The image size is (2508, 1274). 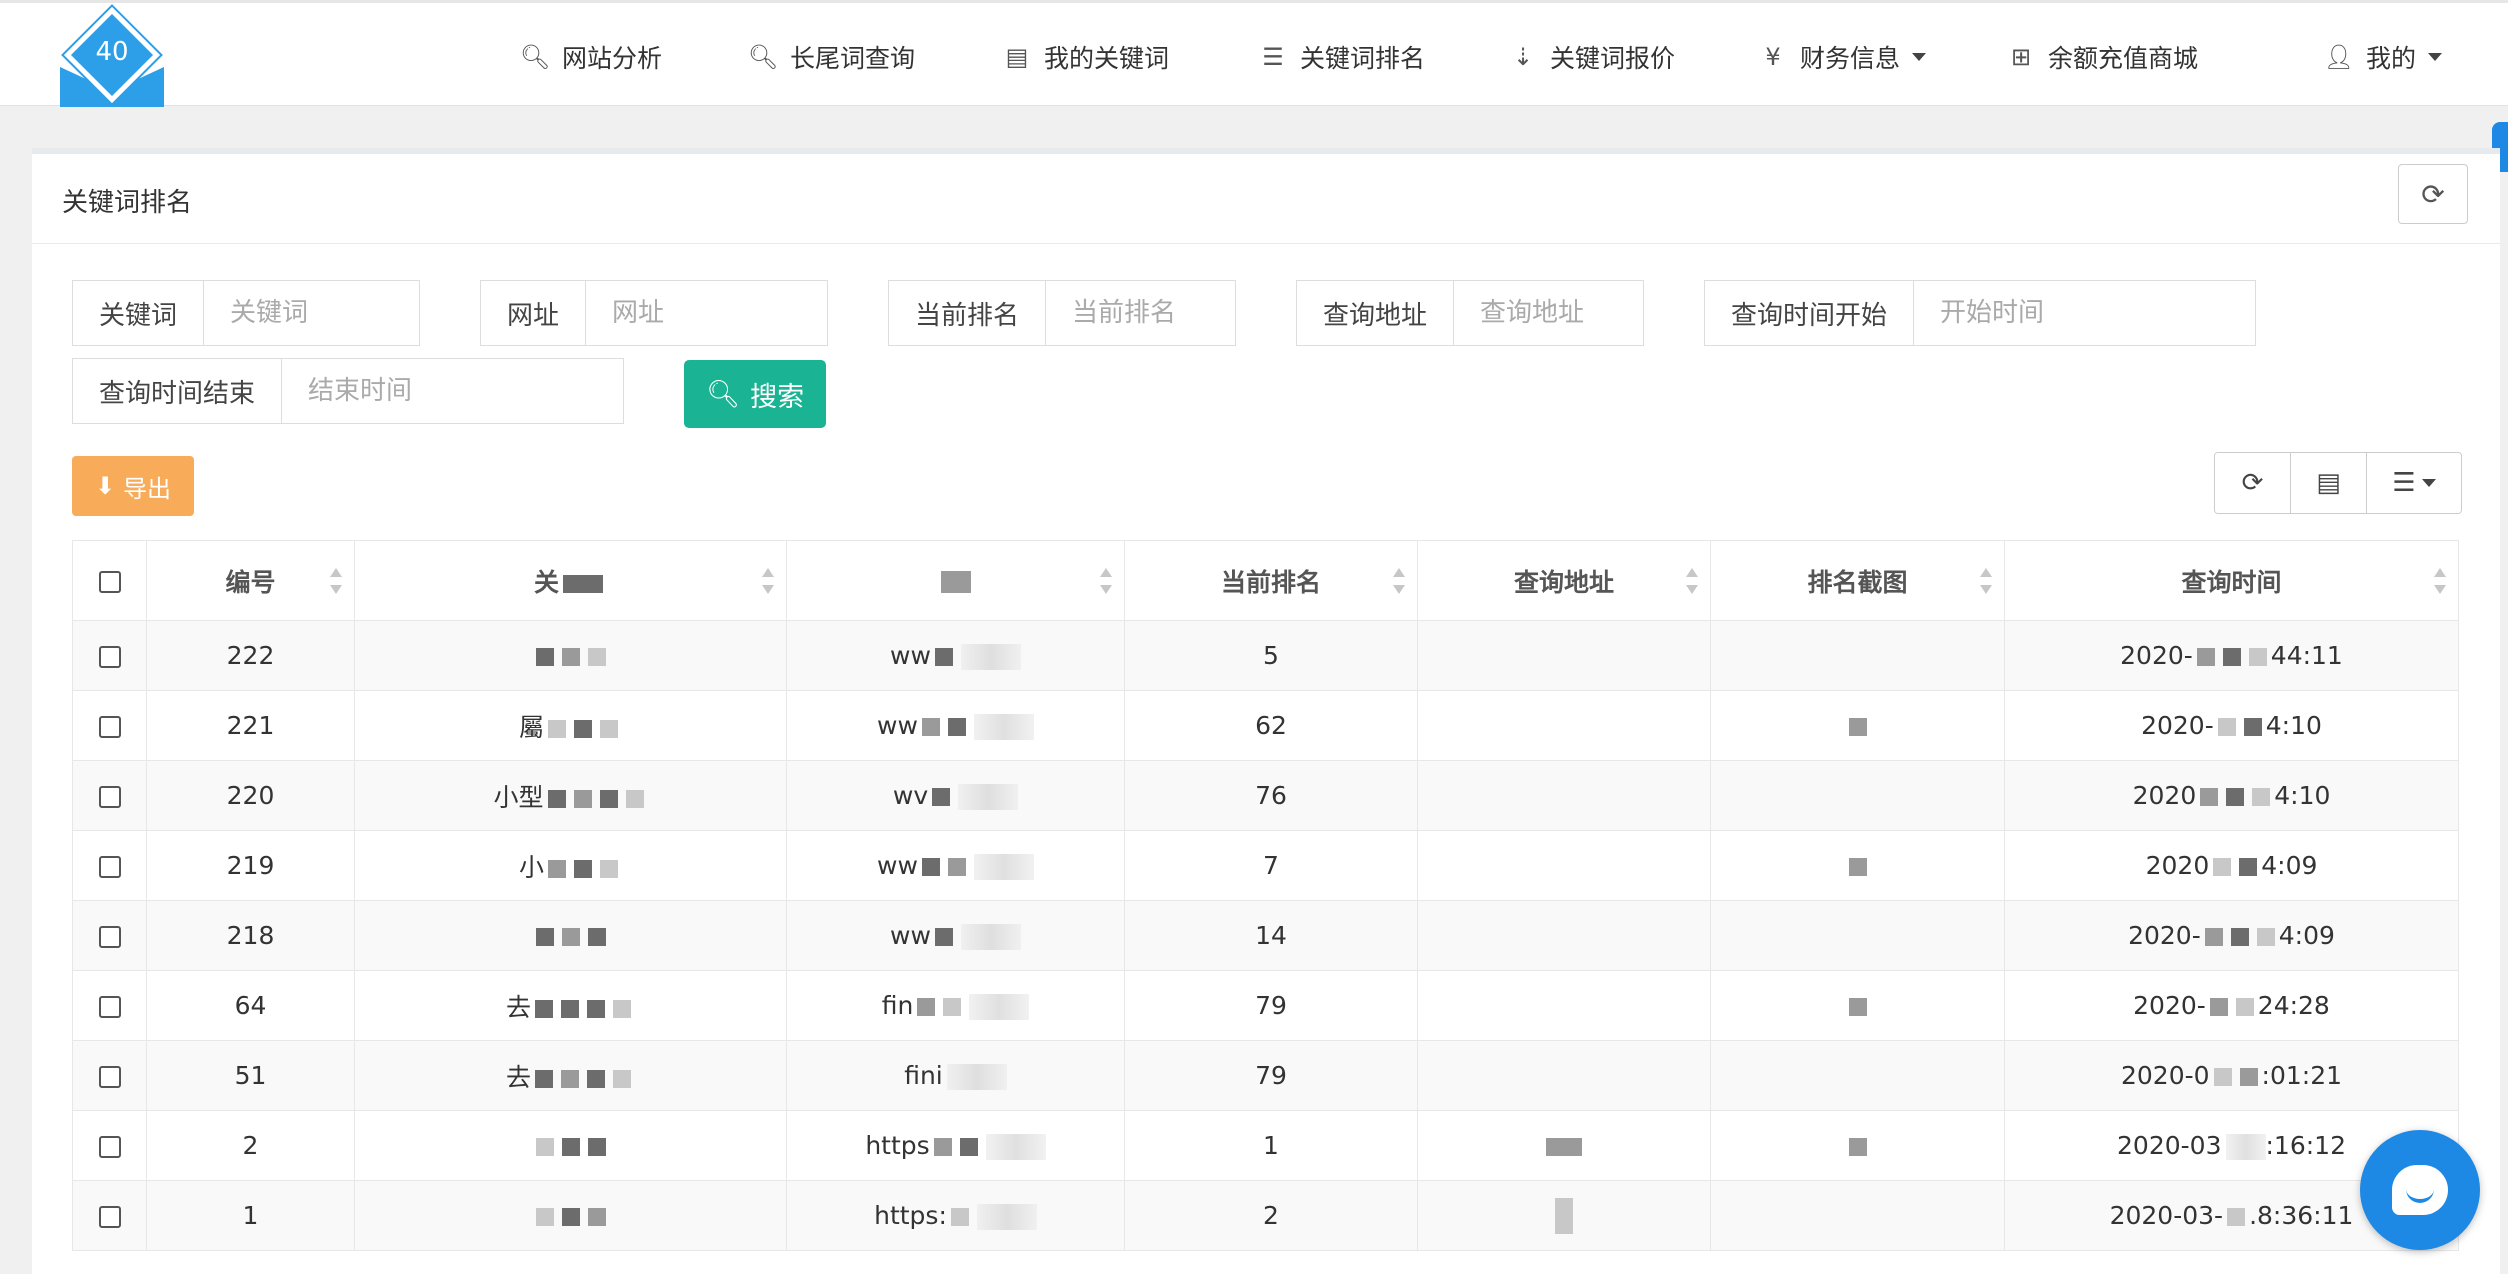 I want to click on column-header-keyword: 关, so click(x=570, y=580).